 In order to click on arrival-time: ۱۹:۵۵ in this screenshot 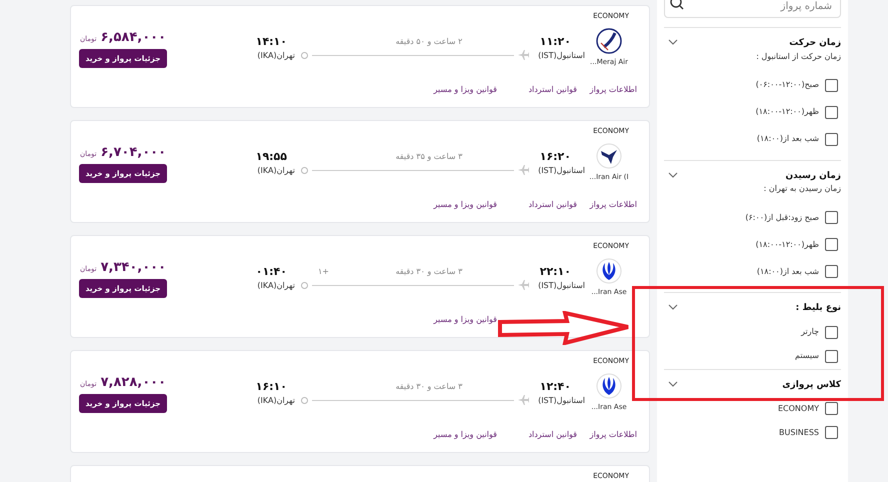, I will do `click(272, 156)`.